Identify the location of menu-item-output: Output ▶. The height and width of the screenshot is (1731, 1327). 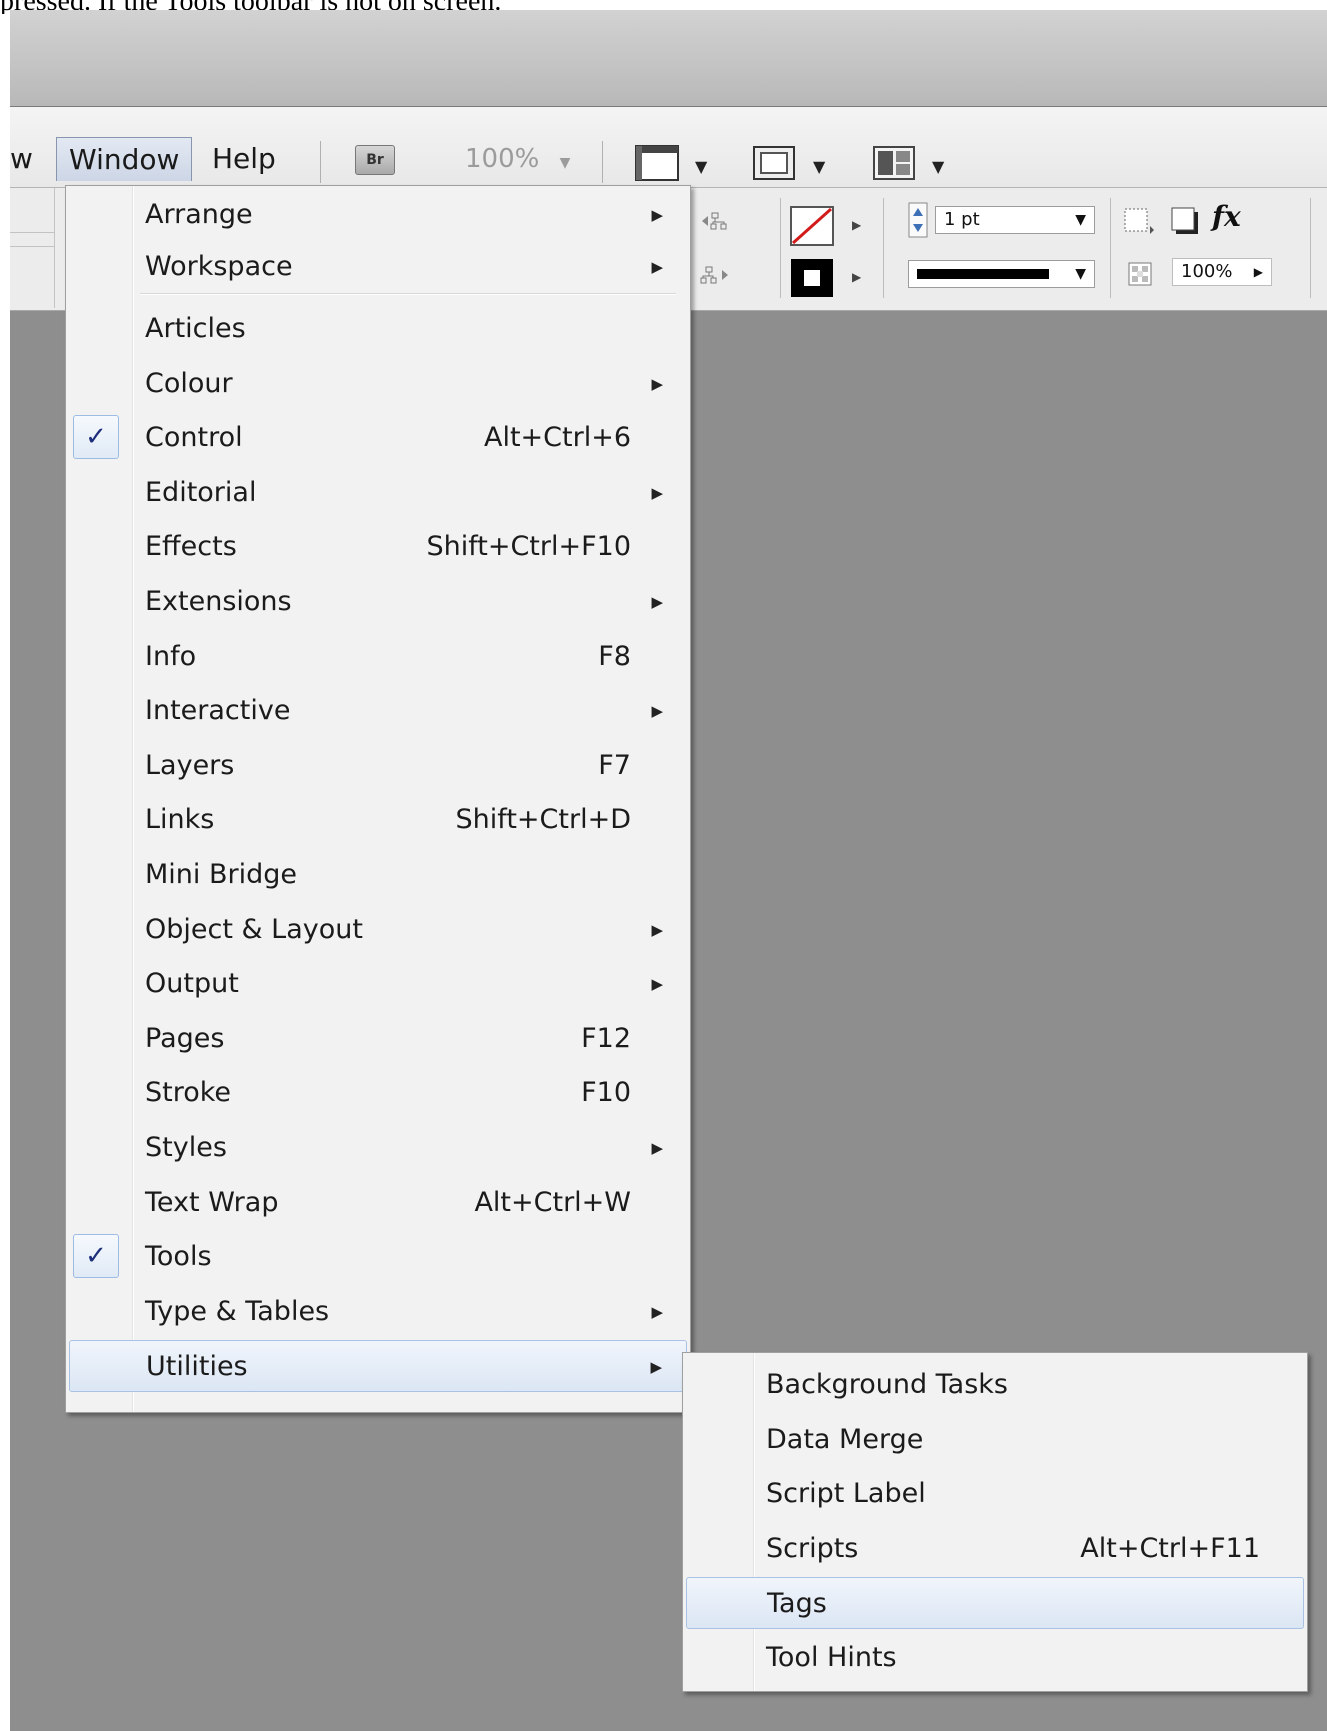
(378, 984).